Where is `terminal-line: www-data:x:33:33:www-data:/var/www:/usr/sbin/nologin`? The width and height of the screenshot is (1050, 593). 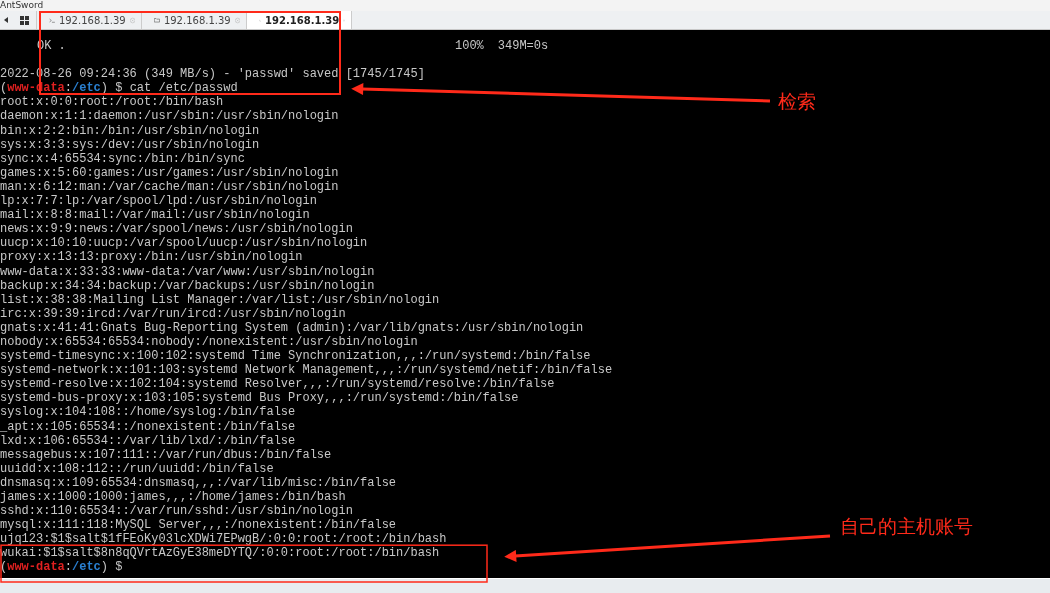 terminal-line: www-data:x:33:33:www-data:/var/www:/usr/sbin/nologin is located at coordinates (187, 271).